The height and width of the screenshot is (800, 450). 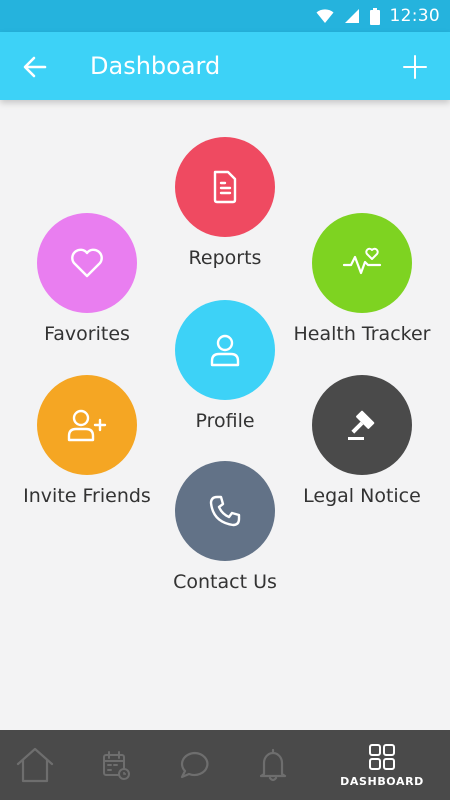 I want to click on tile-favorites: Favorites, so click(x=87, y=279).